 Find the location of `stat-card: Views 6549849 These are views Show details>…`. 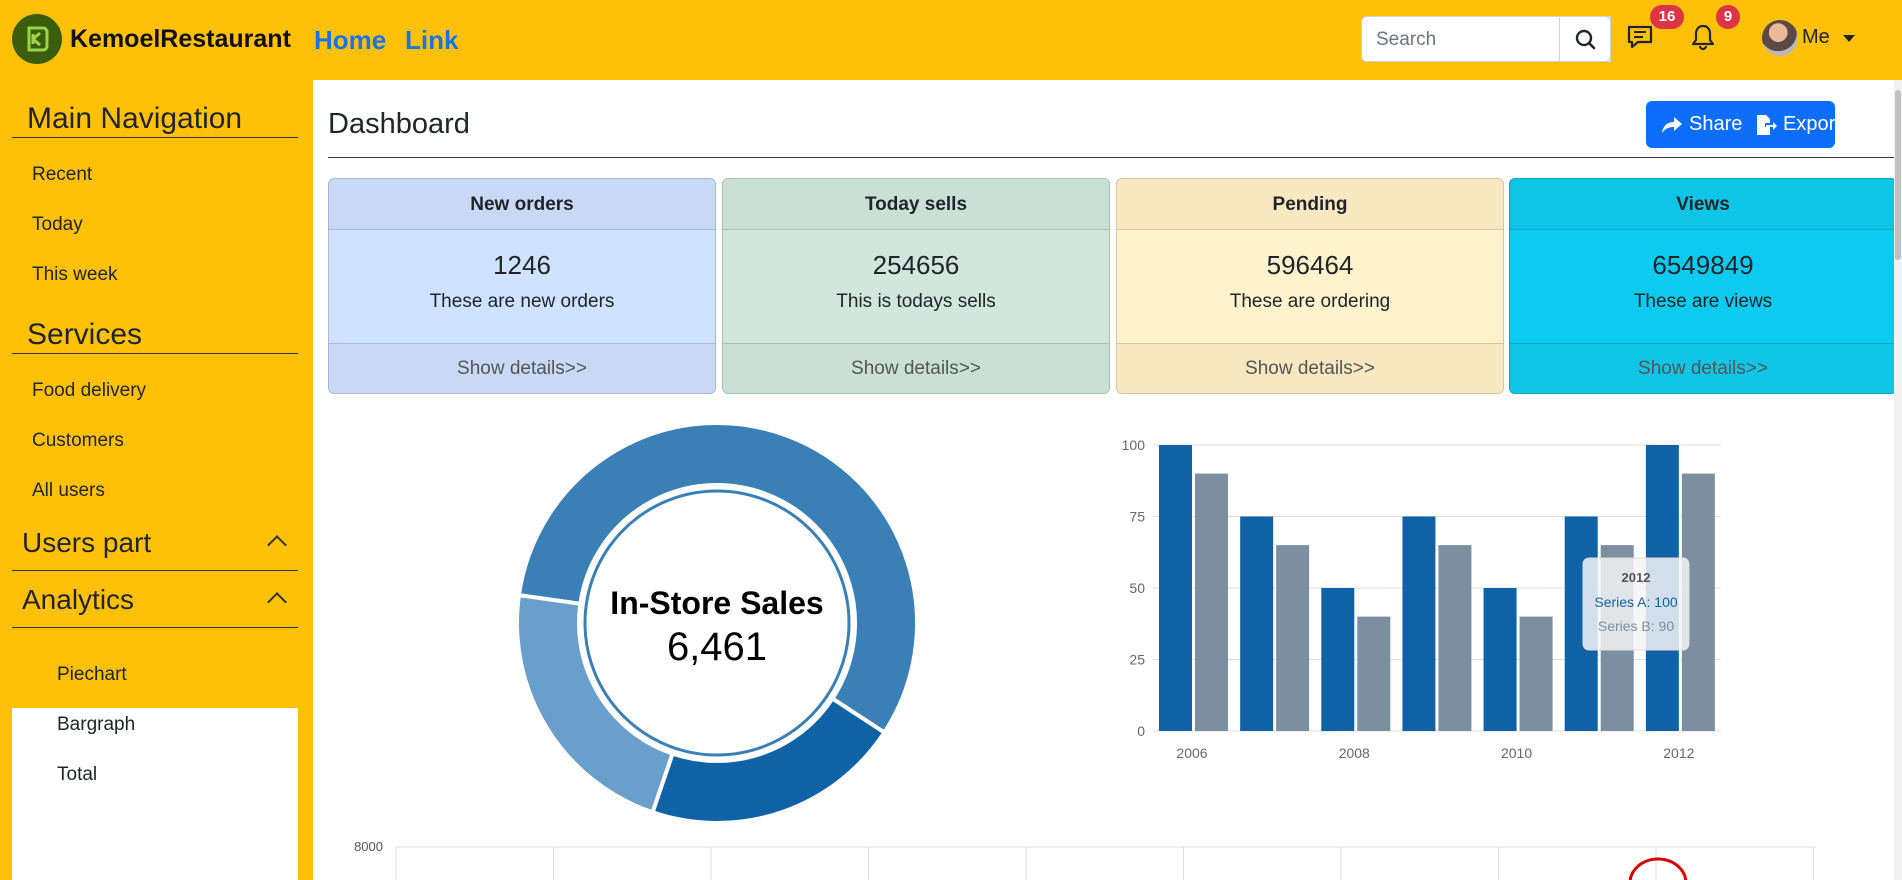

stat-card: Views 6549849 These are views Show details>… is located at coordinates (1703, 286).